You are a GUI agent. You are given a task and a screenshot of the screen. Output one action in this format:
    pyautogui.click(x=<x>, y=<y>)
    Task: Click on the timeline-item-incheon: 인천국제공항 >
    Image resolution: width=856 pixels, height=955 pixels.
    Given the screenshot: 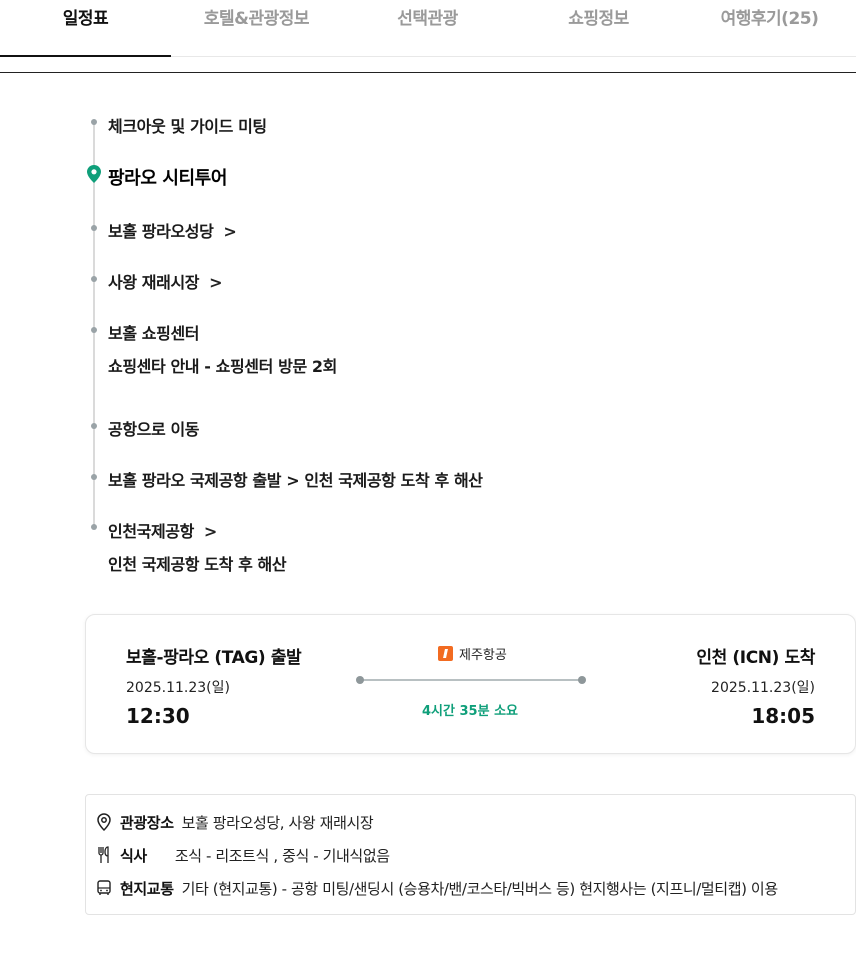 What is the action you would take?
    pyautogui.click(x=162, y=530)
    